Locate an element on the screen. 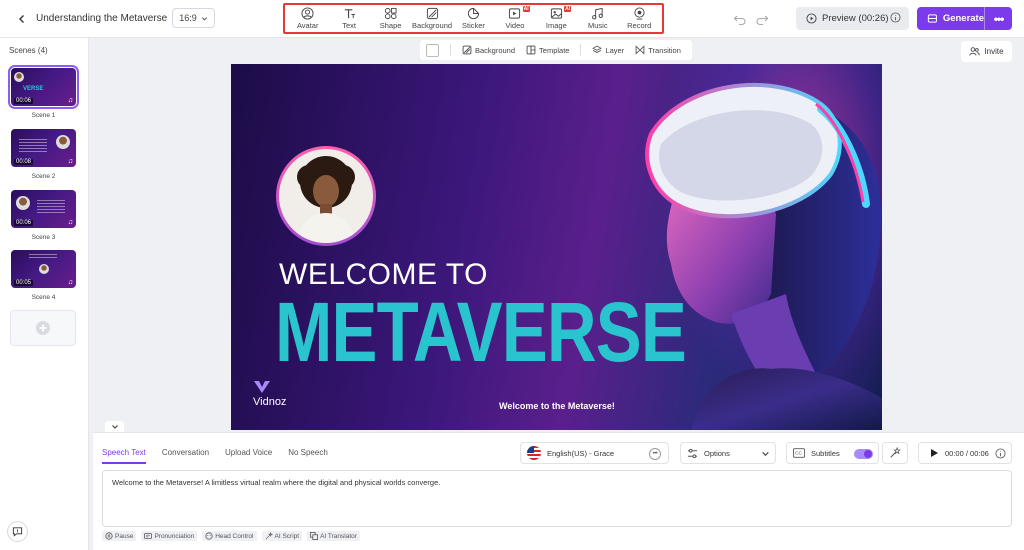 This screenshot has height=550, width=1024. tab-upload-voice: Upload Voice is located at coordinates (248, 452).